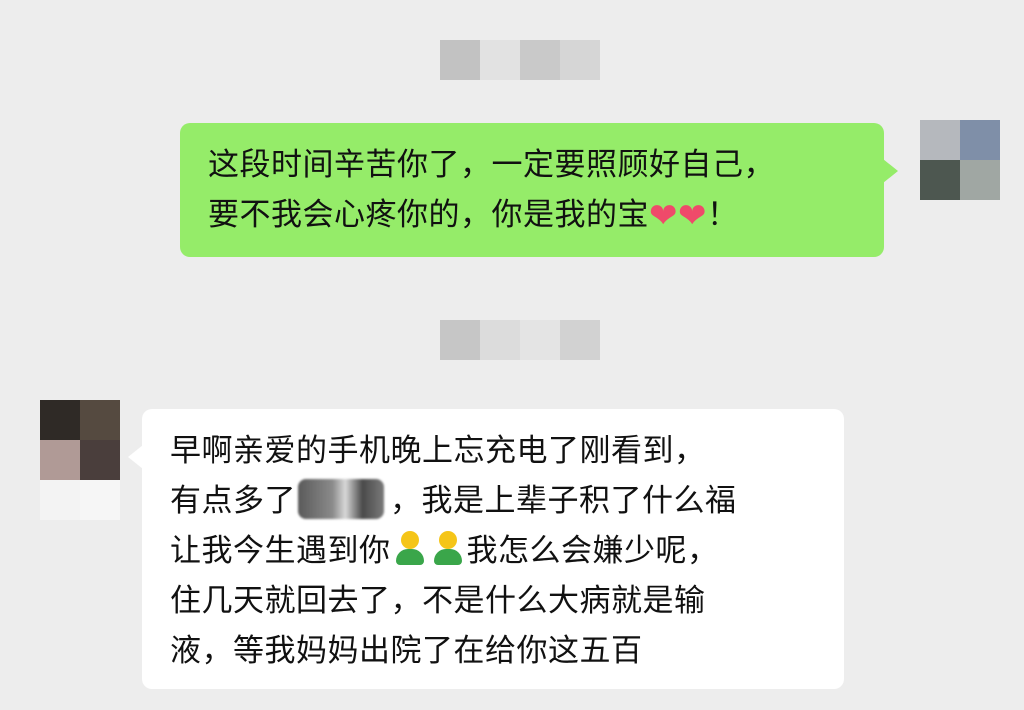  I want to click on avatar-blur-fragment, so click(80, 500).